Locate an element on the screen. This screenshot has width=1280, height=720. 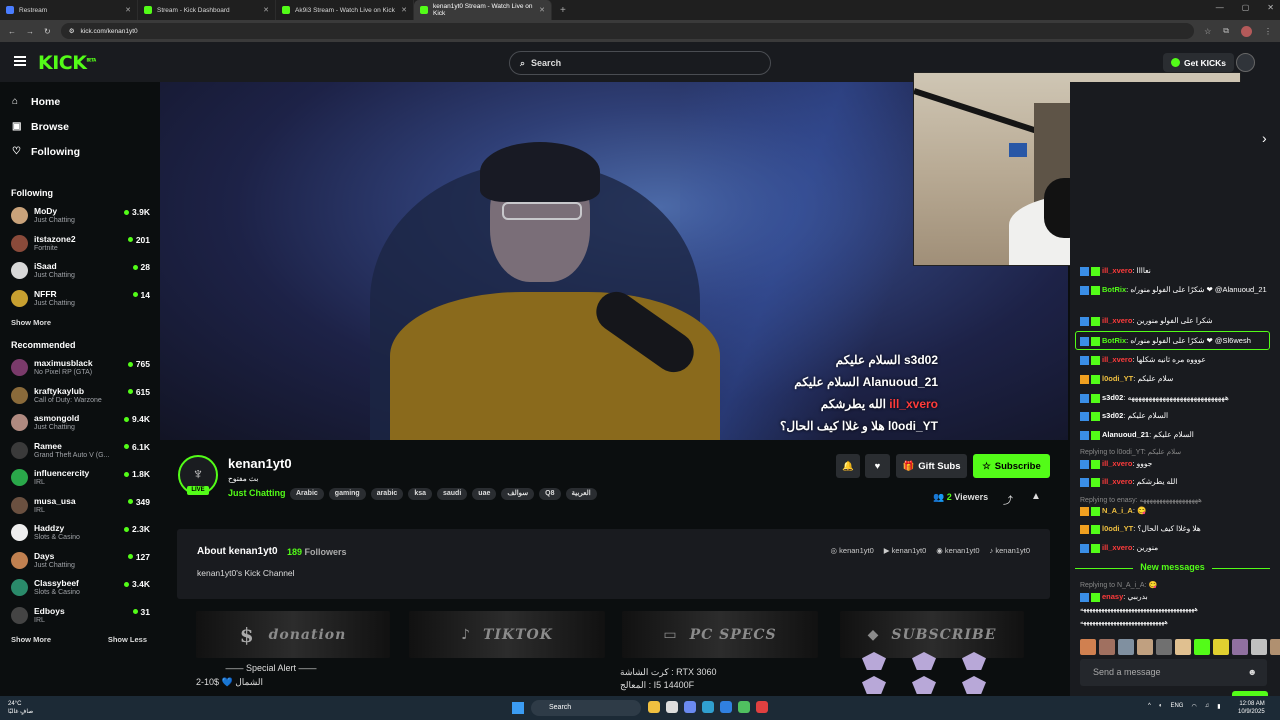
channel-row: Days Just Chatting 127 is located at coordinates (79, 561).